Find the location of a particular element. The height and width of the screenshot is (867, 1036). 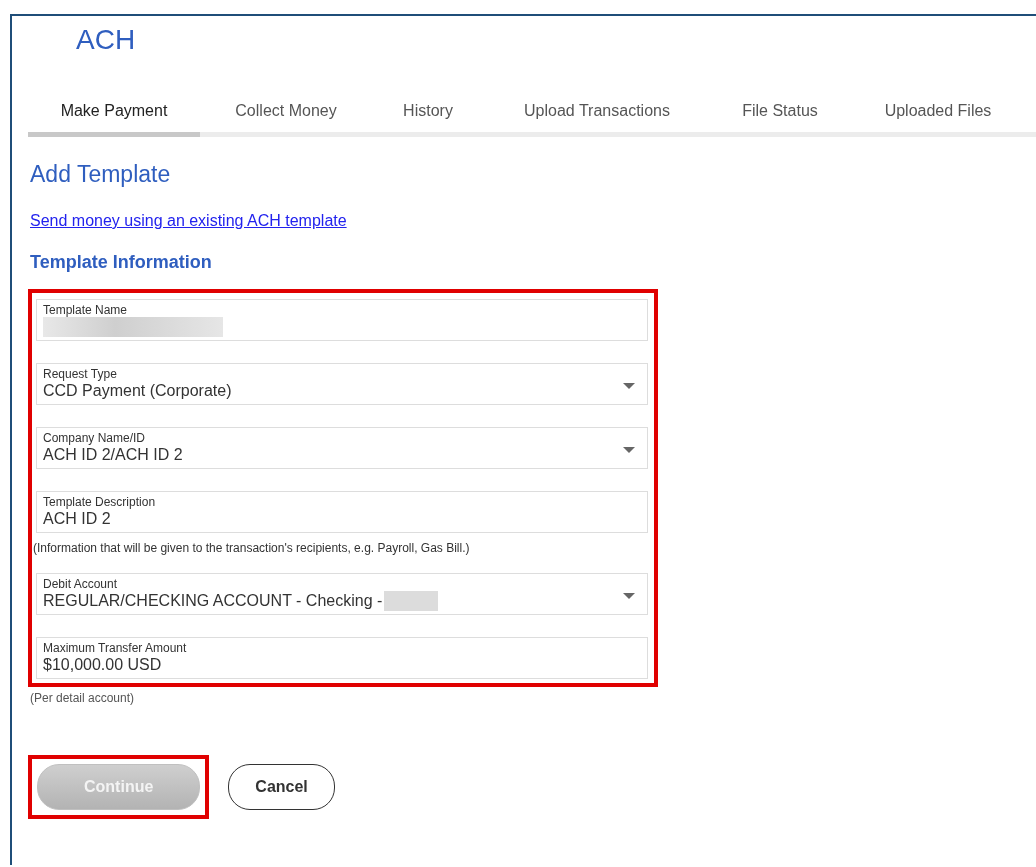

input-field: Template Name is located at coordinates (342, 320).